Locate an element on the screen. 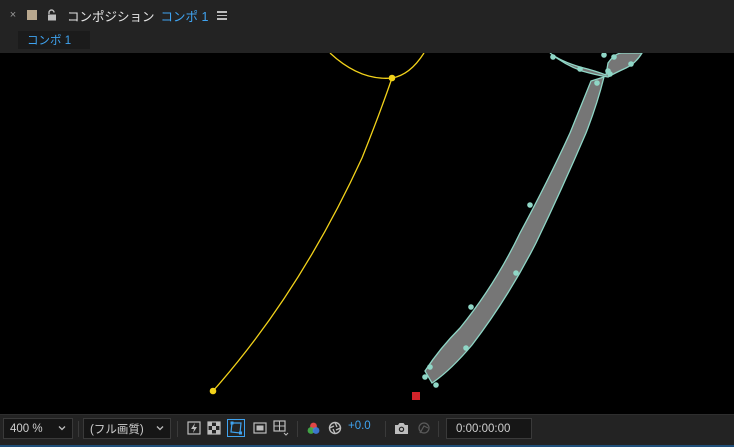 This screenshot has height=447, width=734. unlock-icon is located at coordinates (52, 15).